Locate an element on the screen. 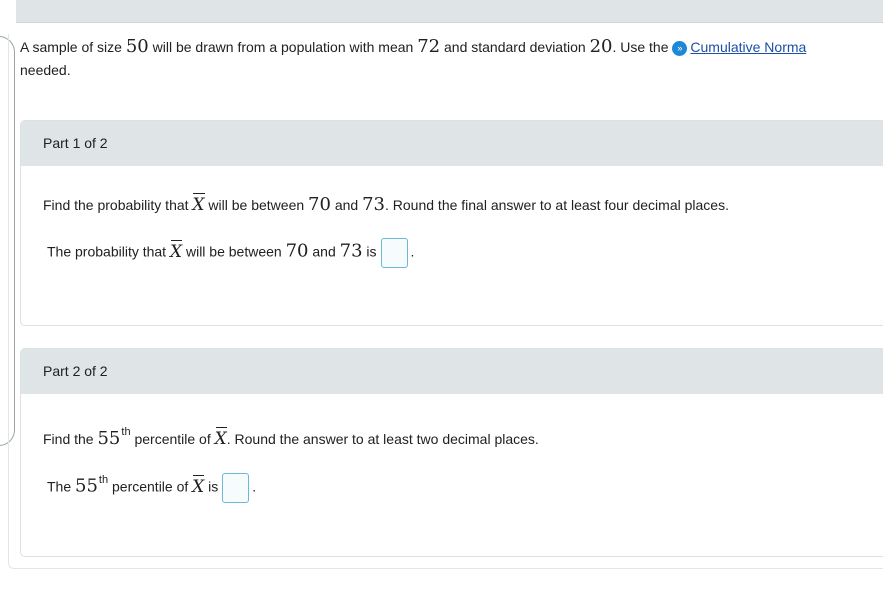 This screenshot has width=883, height=615. intro-text: needed. is located at coordinates (45, 70).